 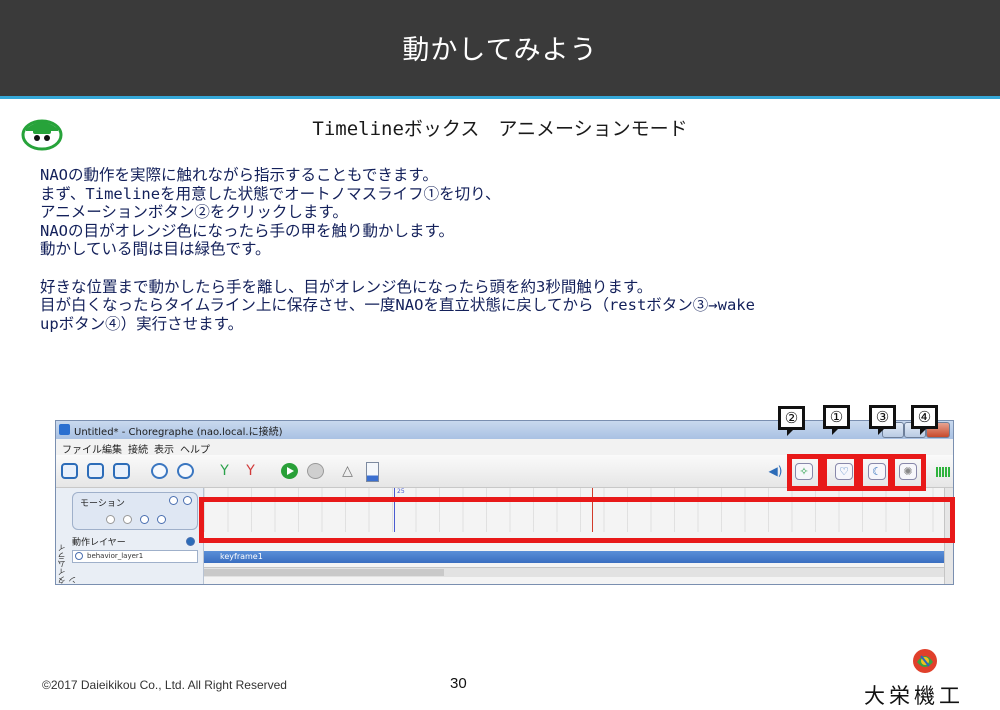 I want to click on highlight-autonomous-life-button, so click(x=840, y=472).